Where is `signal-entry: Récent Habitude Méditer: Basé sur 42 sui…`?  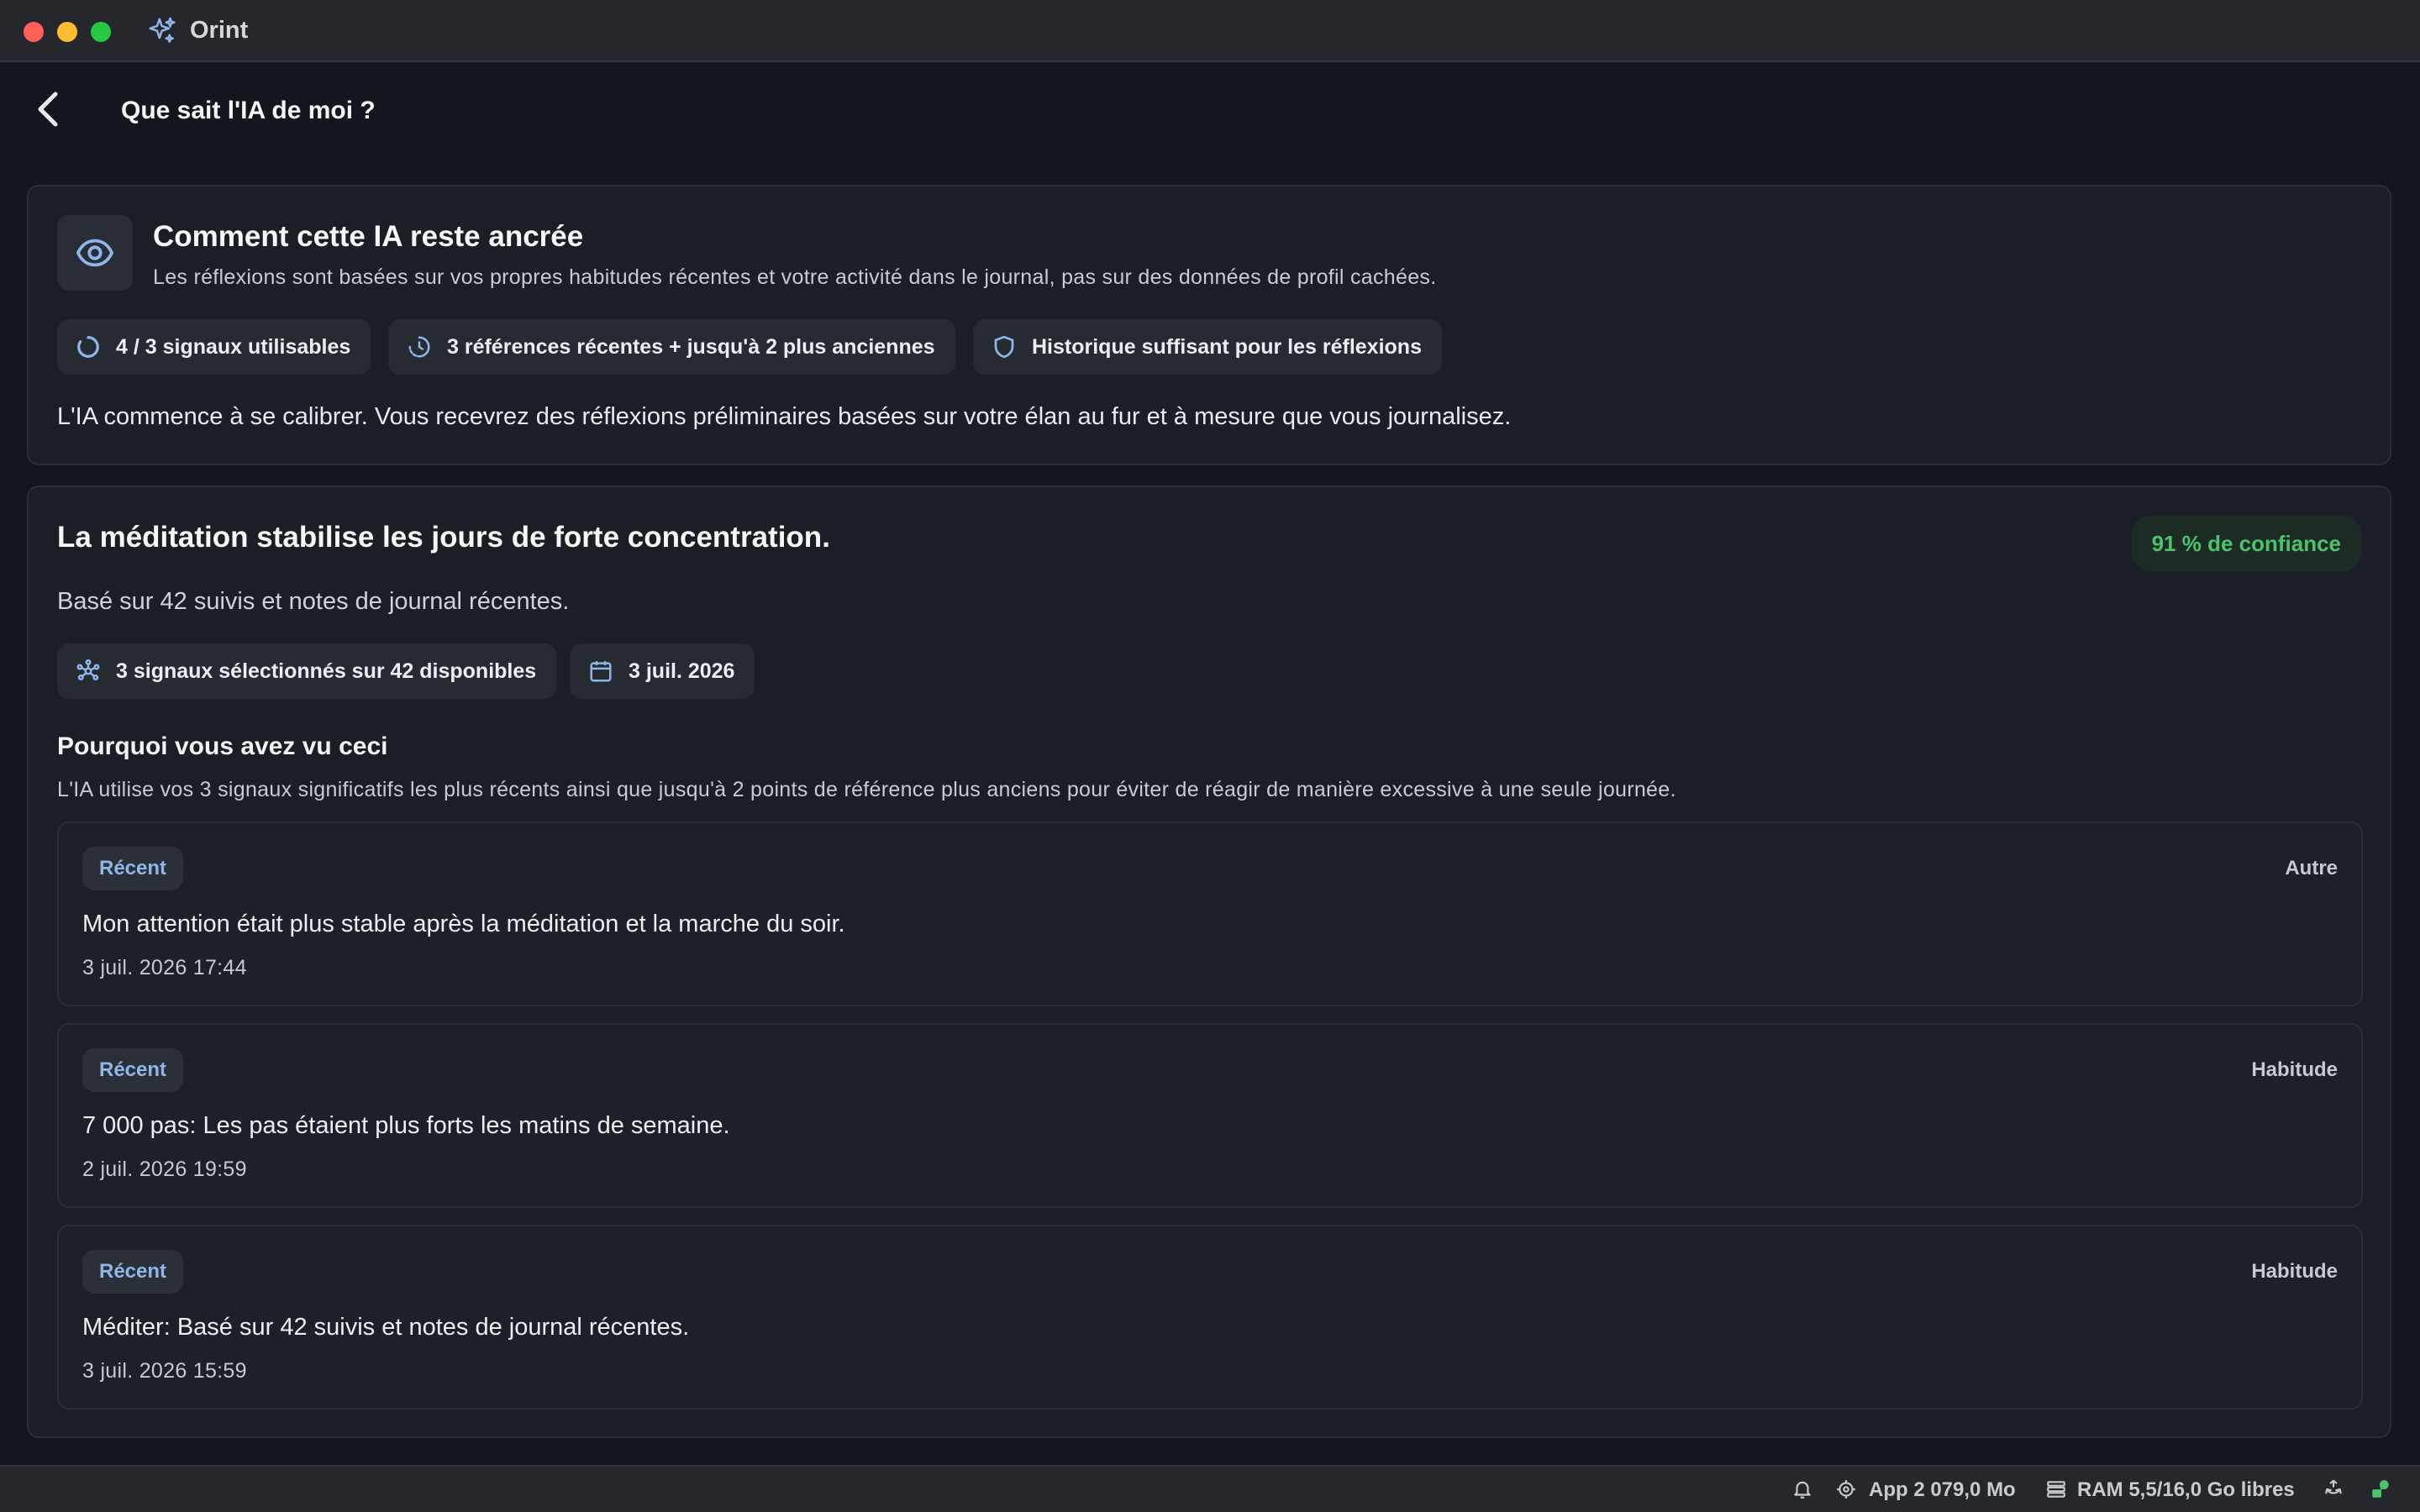 signal-entry: Récent Habitude Méditer: Basé sur 42 sui… is located at coordinates (1210, 1317).